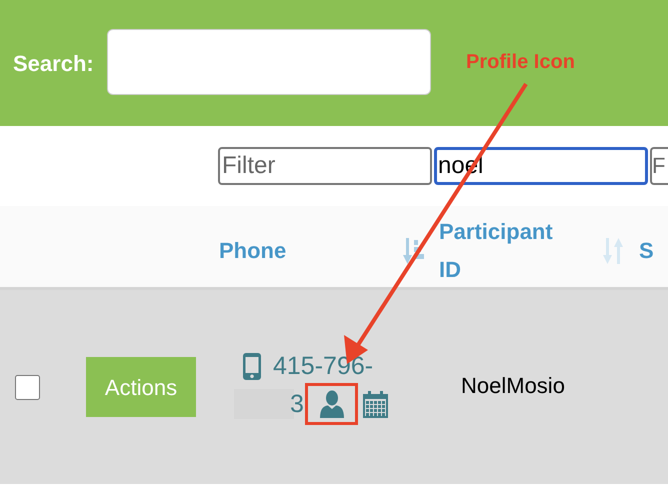 This screenshot has height=498, width=668. What do you see at coordinates (332, 404) in the screenshot?
I see `profile-icon` at bounding box center [332, 404].